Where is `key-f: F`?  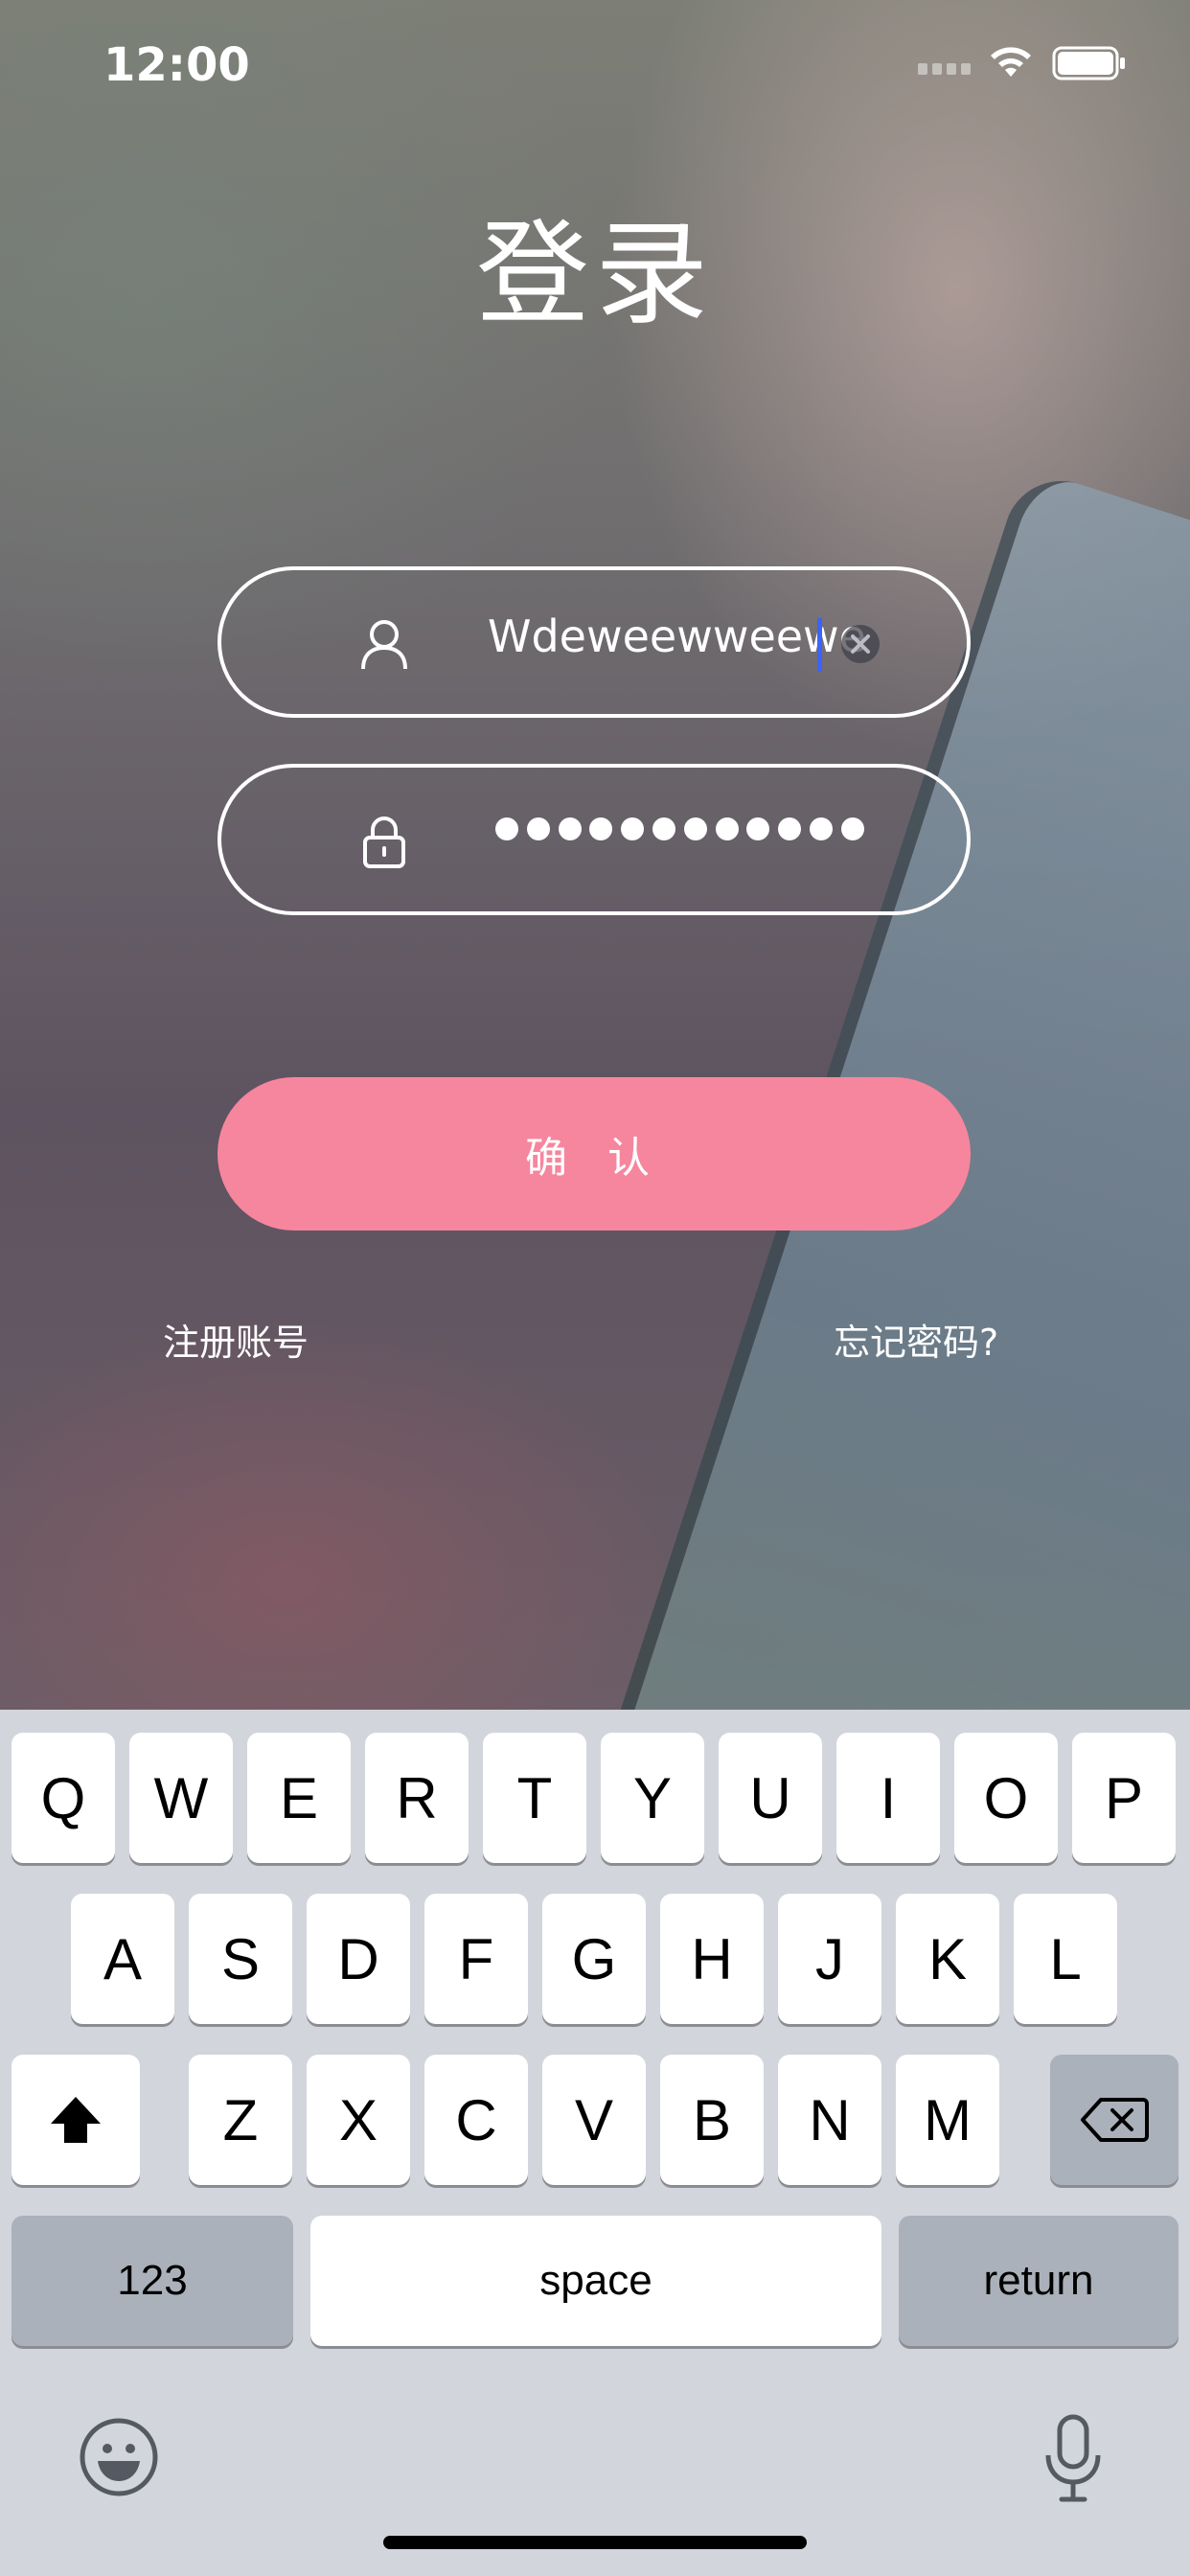 key-f: F is located at coordinates (476, 1959).